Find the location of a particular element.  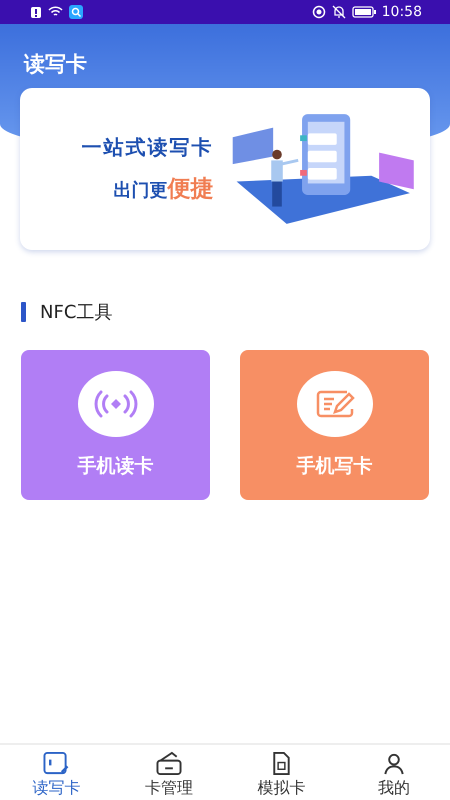

nfc-signal-icon is located at coordinates (116, 404).